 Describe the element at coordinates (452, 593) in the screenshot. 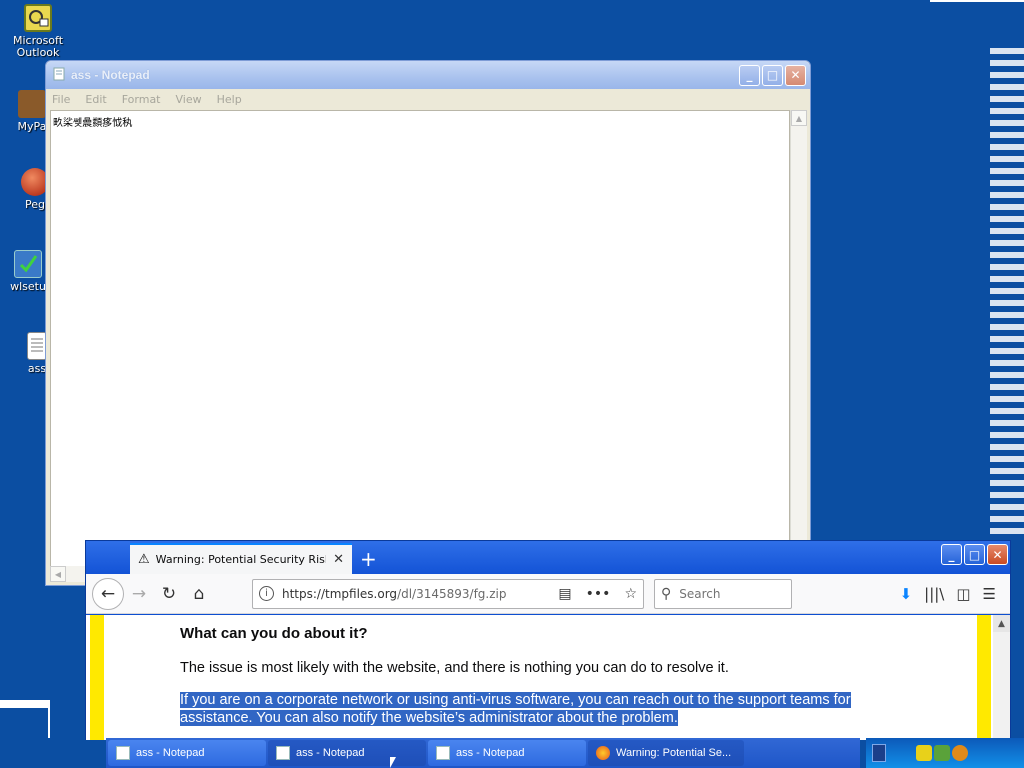

I see `url-path: /dl/3145893/fg.zip` at that location.